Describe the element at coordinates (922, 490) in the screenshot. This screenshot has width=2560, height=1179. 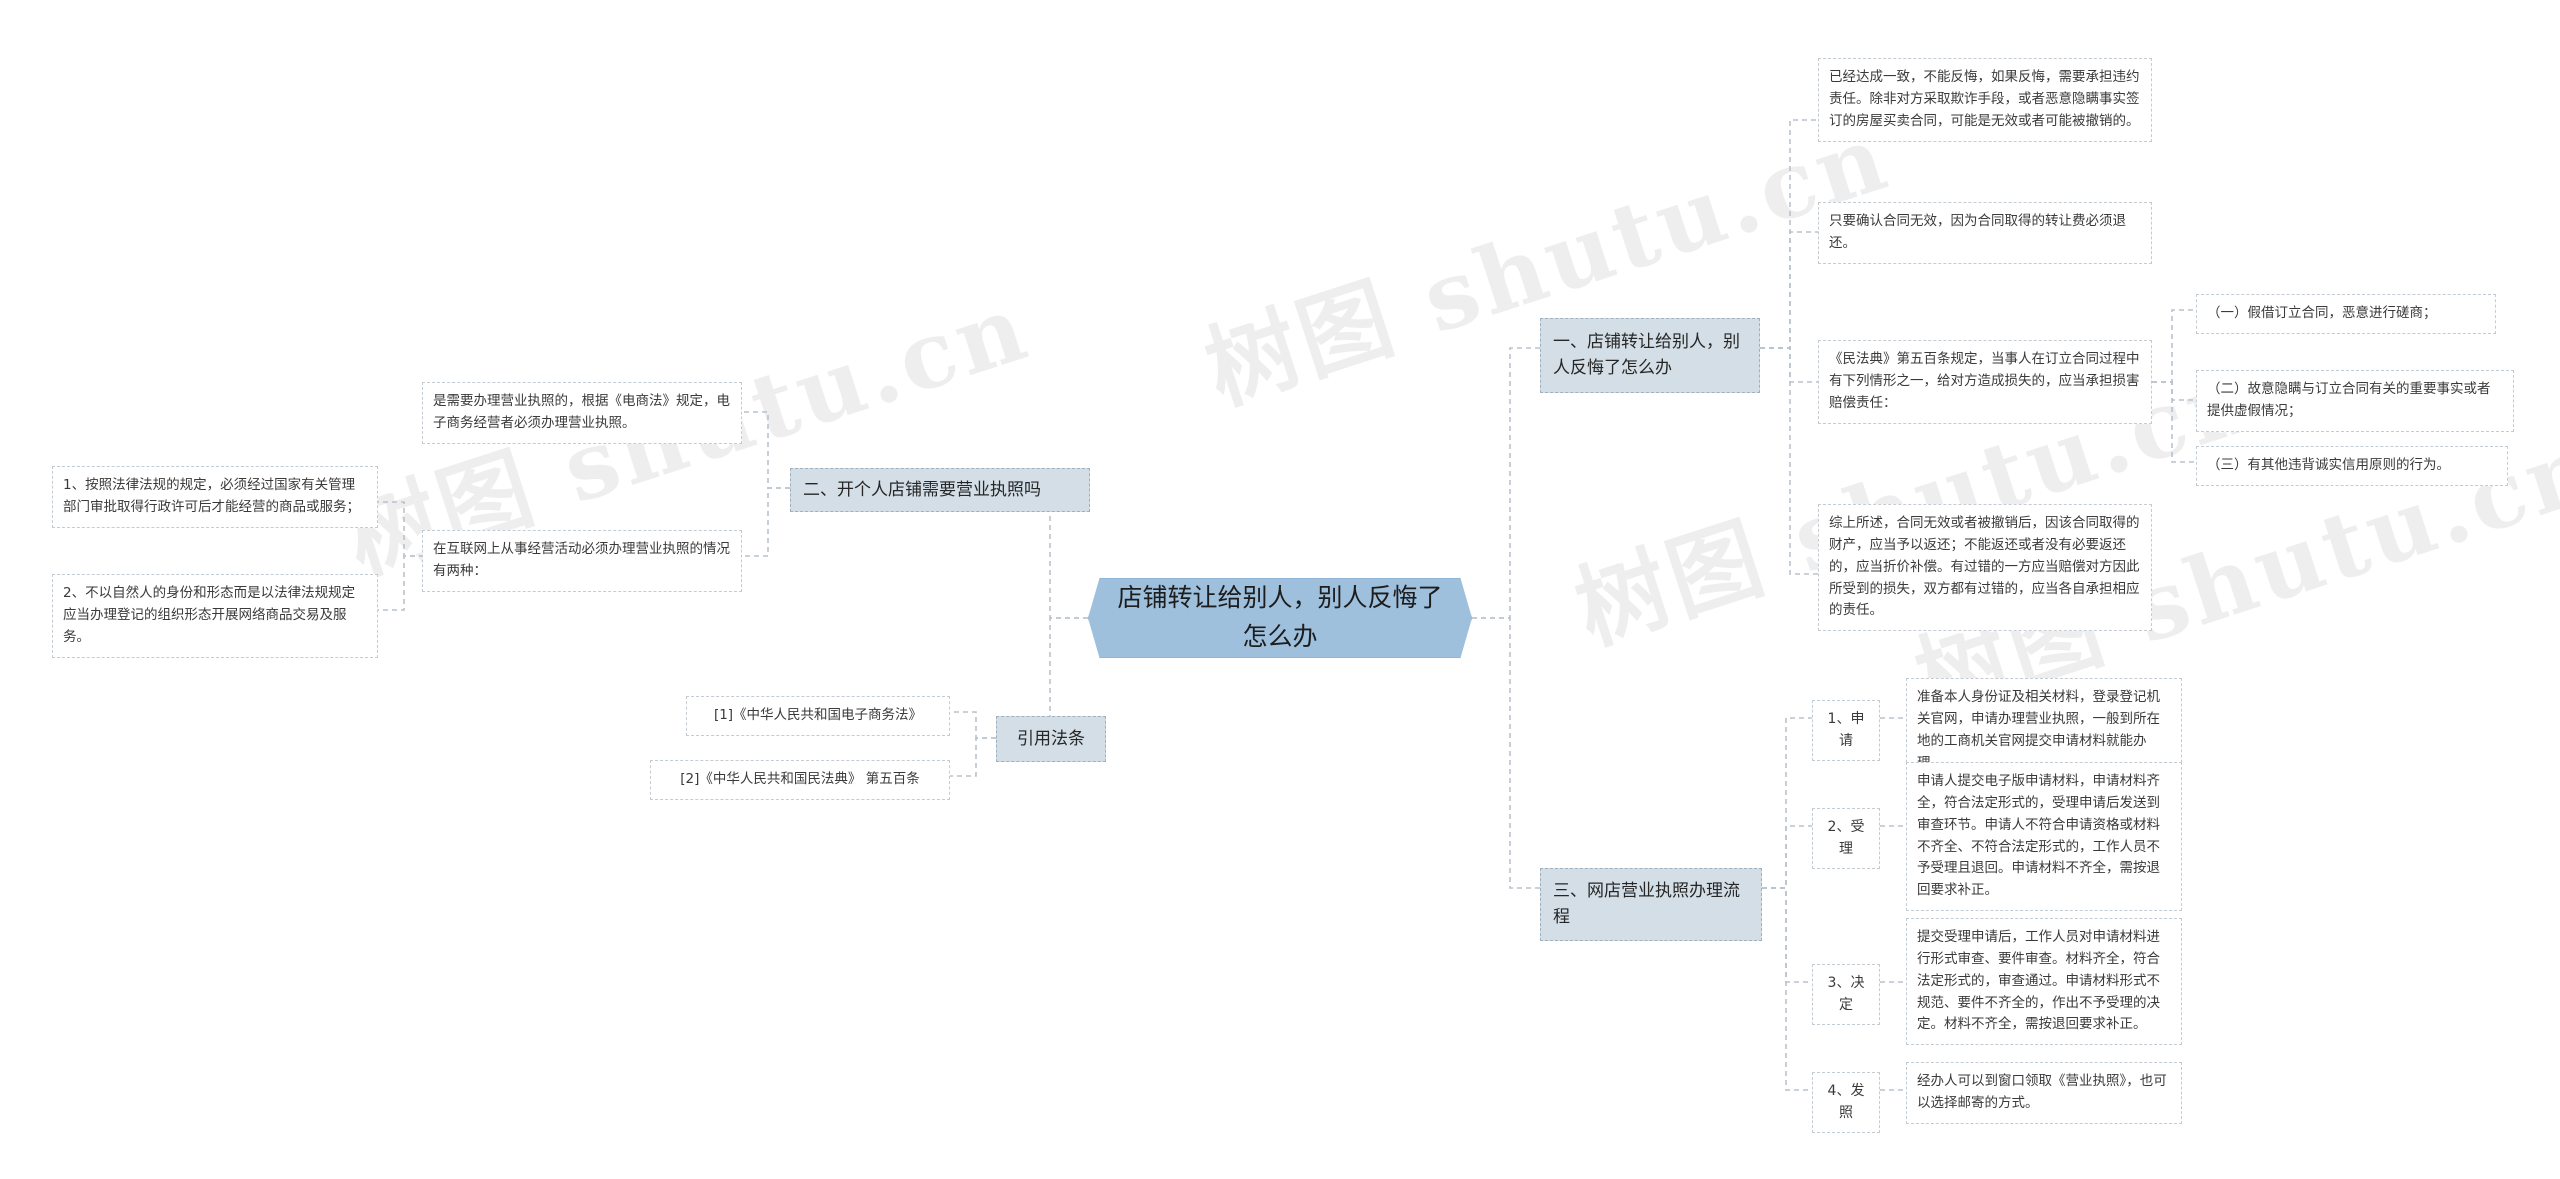
I see `branch-node-two-label: 二、开个人店铺需要营业执照吗` at that location.